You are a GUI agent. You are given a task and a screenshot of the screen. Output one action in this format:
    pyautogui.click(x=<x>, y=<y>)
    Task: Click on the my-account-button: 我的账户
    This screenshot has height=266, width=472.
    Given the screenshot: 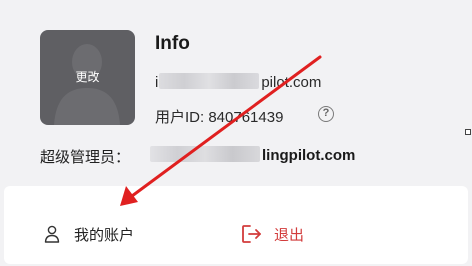 What is the action you would take?
    pyautogui.click(x=89, y=234)
    